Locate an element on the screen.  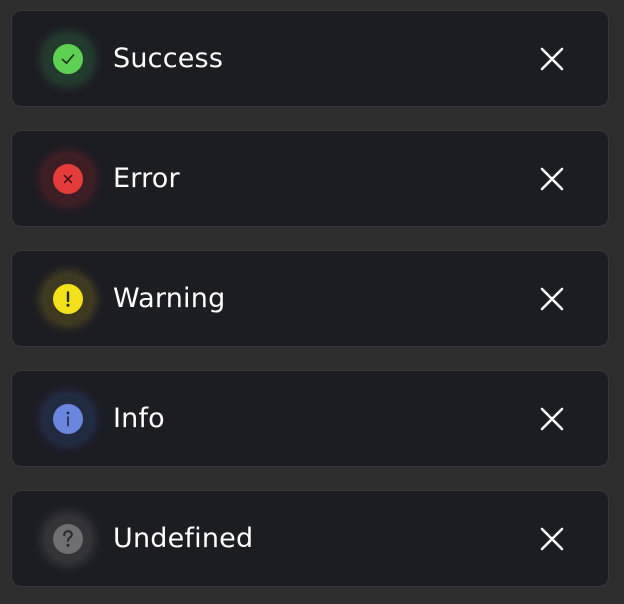
info-icon-halo is located at coordinates (68, 419).